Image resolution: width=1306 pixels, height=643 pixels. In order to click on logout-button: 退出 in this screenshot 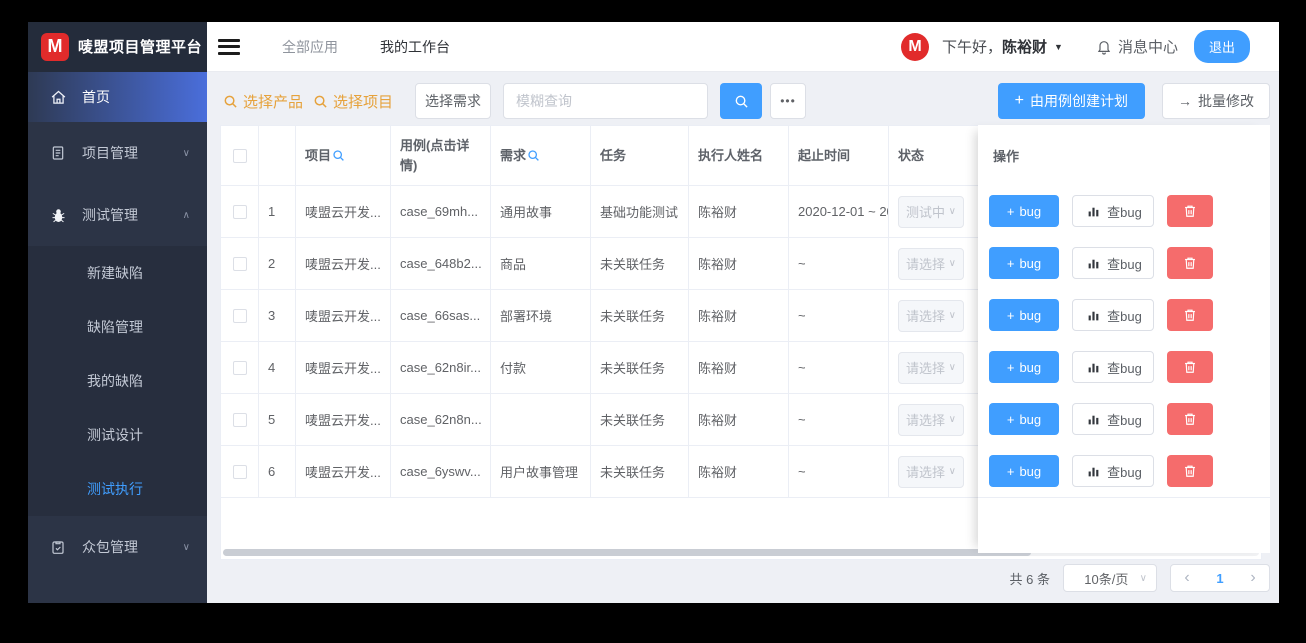, I will do `click(1221, 46)`.